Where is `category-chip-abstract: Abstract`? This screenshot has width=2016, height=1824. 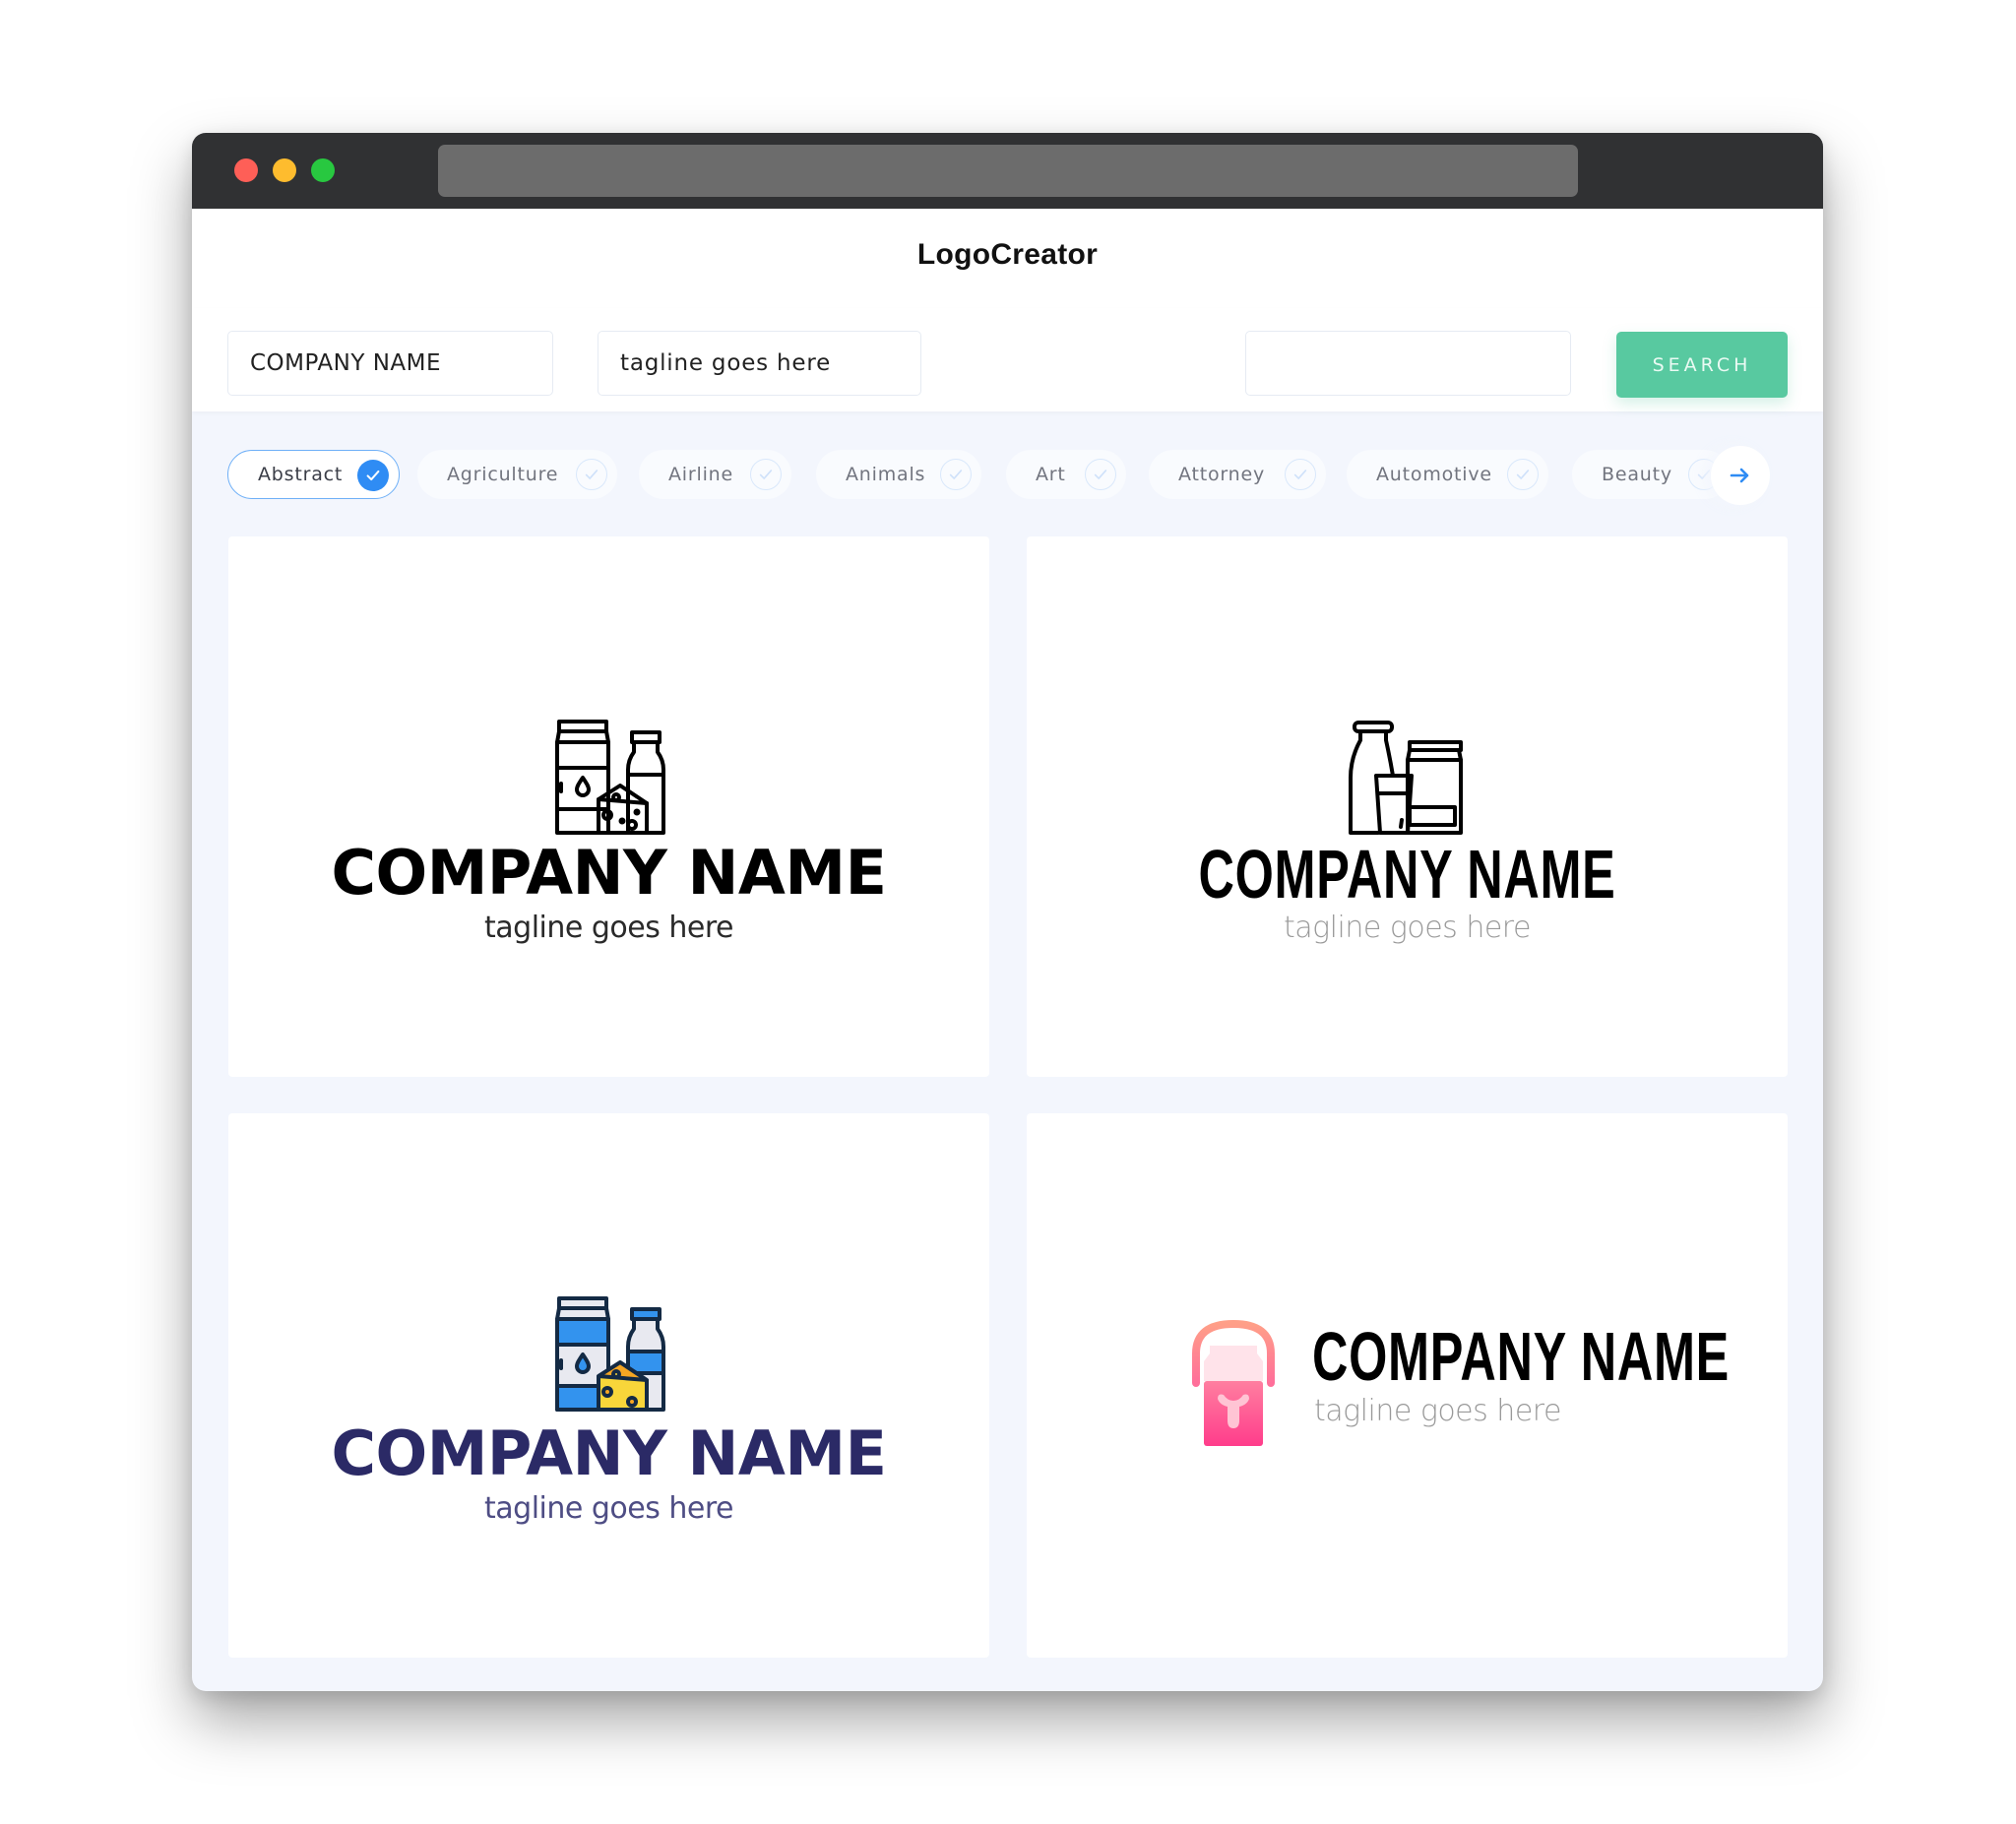 category-chip-abstract: Abstract is located at coordinates (313, 474).